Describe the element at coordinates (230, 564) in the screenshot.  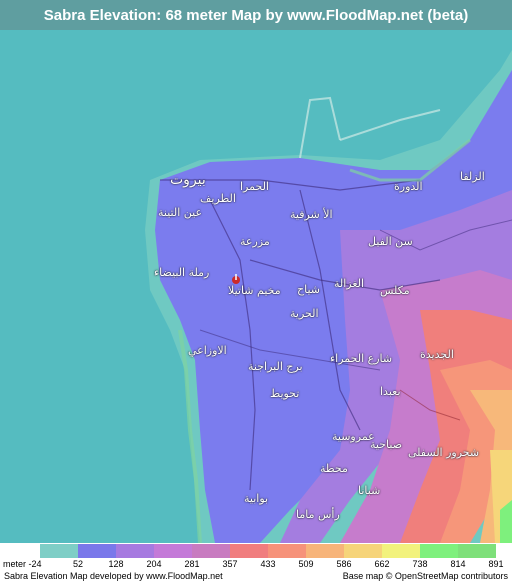
I see `legend-tick: 357` at that location.